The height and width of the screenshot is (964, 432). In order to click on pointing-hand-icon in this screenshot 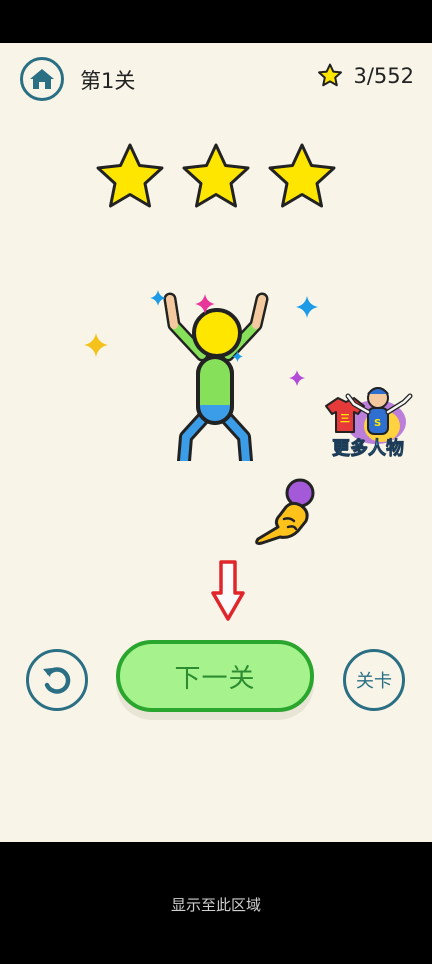, I will do `click(285, 511)`.